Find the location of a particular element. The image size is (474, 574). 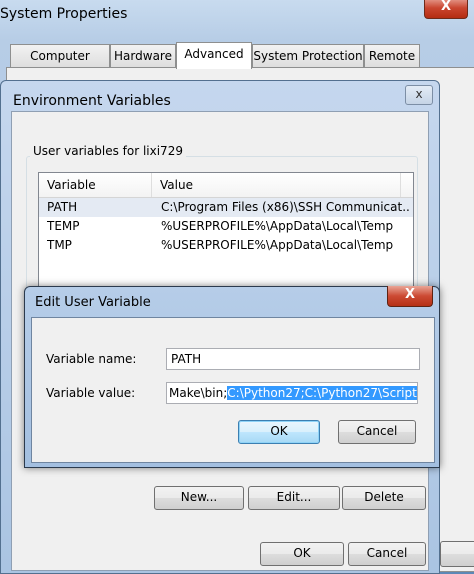

table-row: TMP %USERPROFILE%\AppData\Local\Temp is located at coordinates (226, 245).